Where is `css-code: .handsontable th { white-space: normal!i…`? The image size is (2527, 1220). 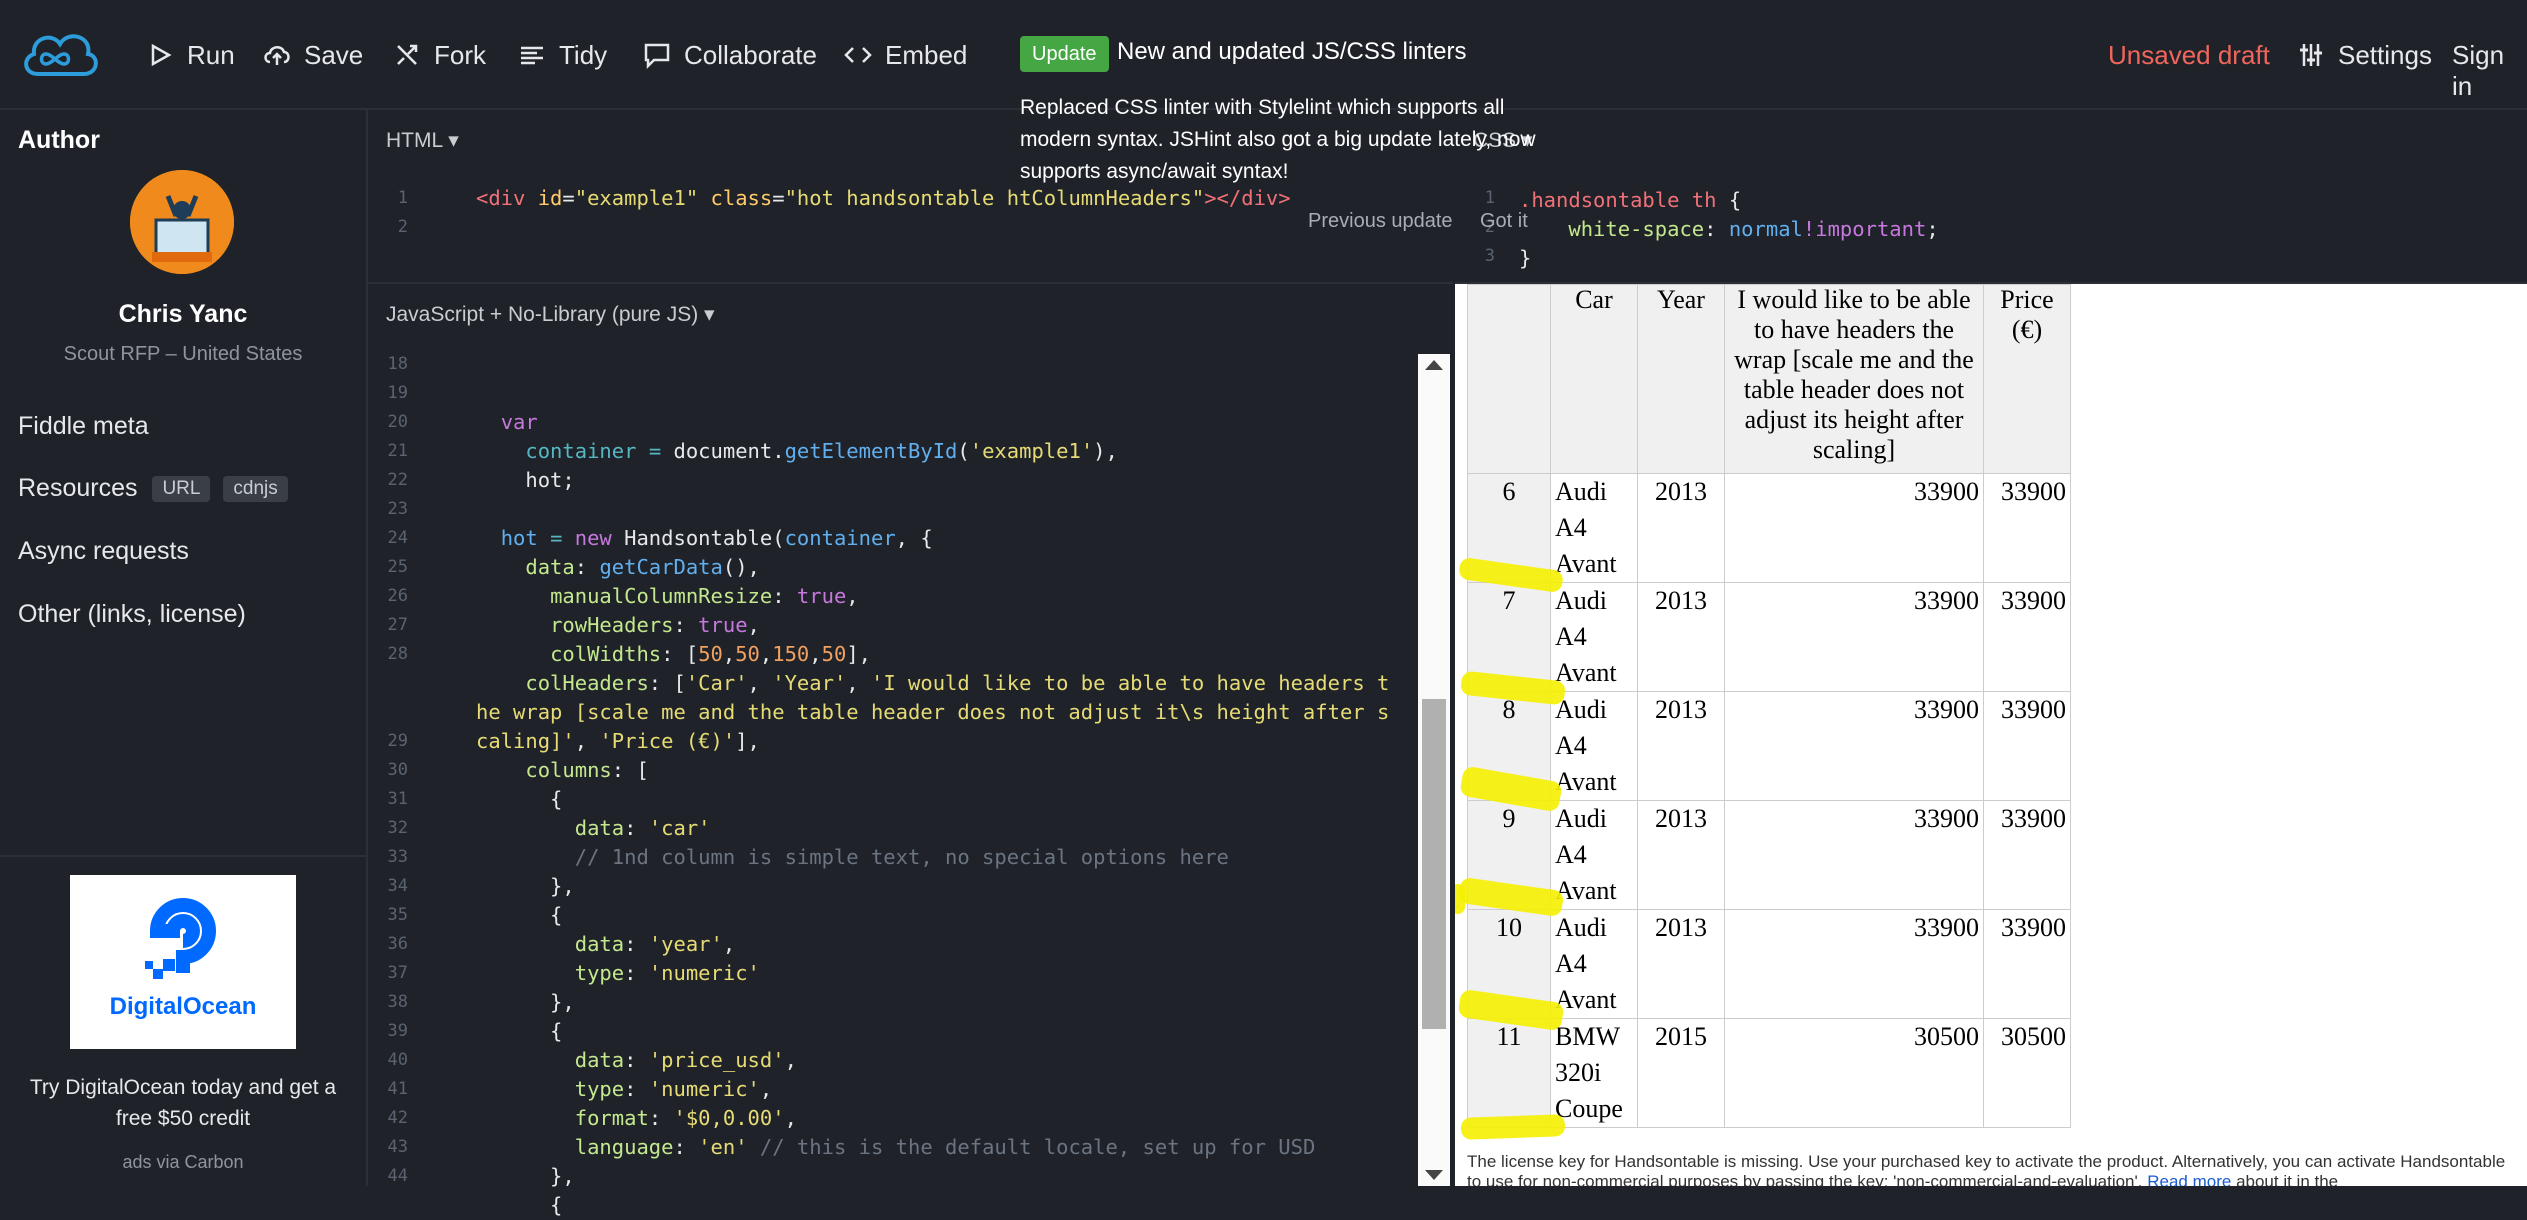 css-code: .handsontable th { white-space: normal!i… is located at coordinates (1729, 229).